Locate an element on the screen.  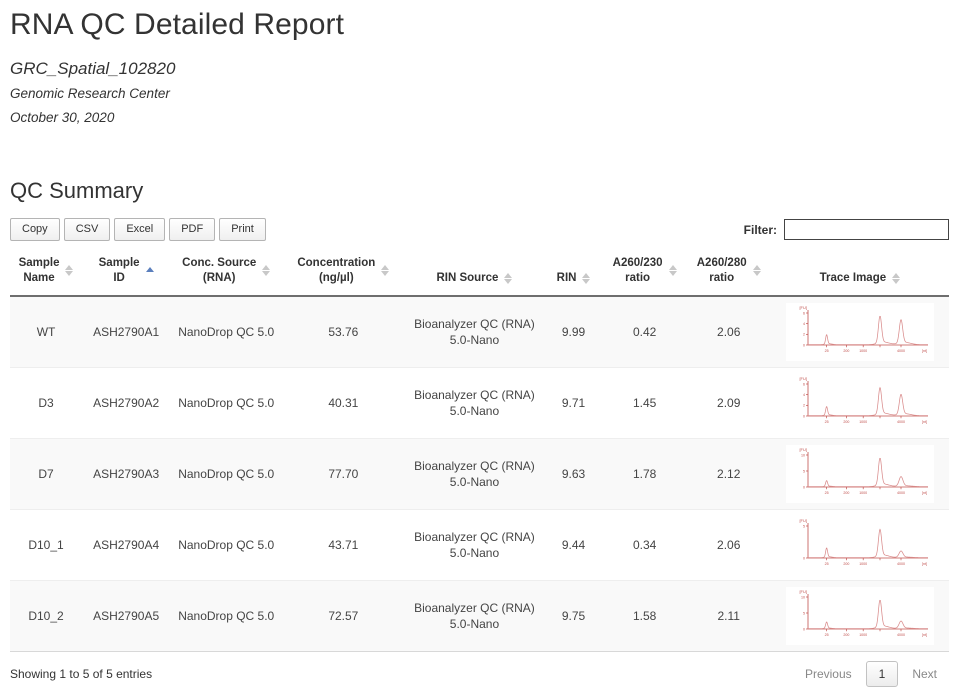
column-header-conc-source-rna: Conc. Source (RNA) is located at coordinates (226, 274).